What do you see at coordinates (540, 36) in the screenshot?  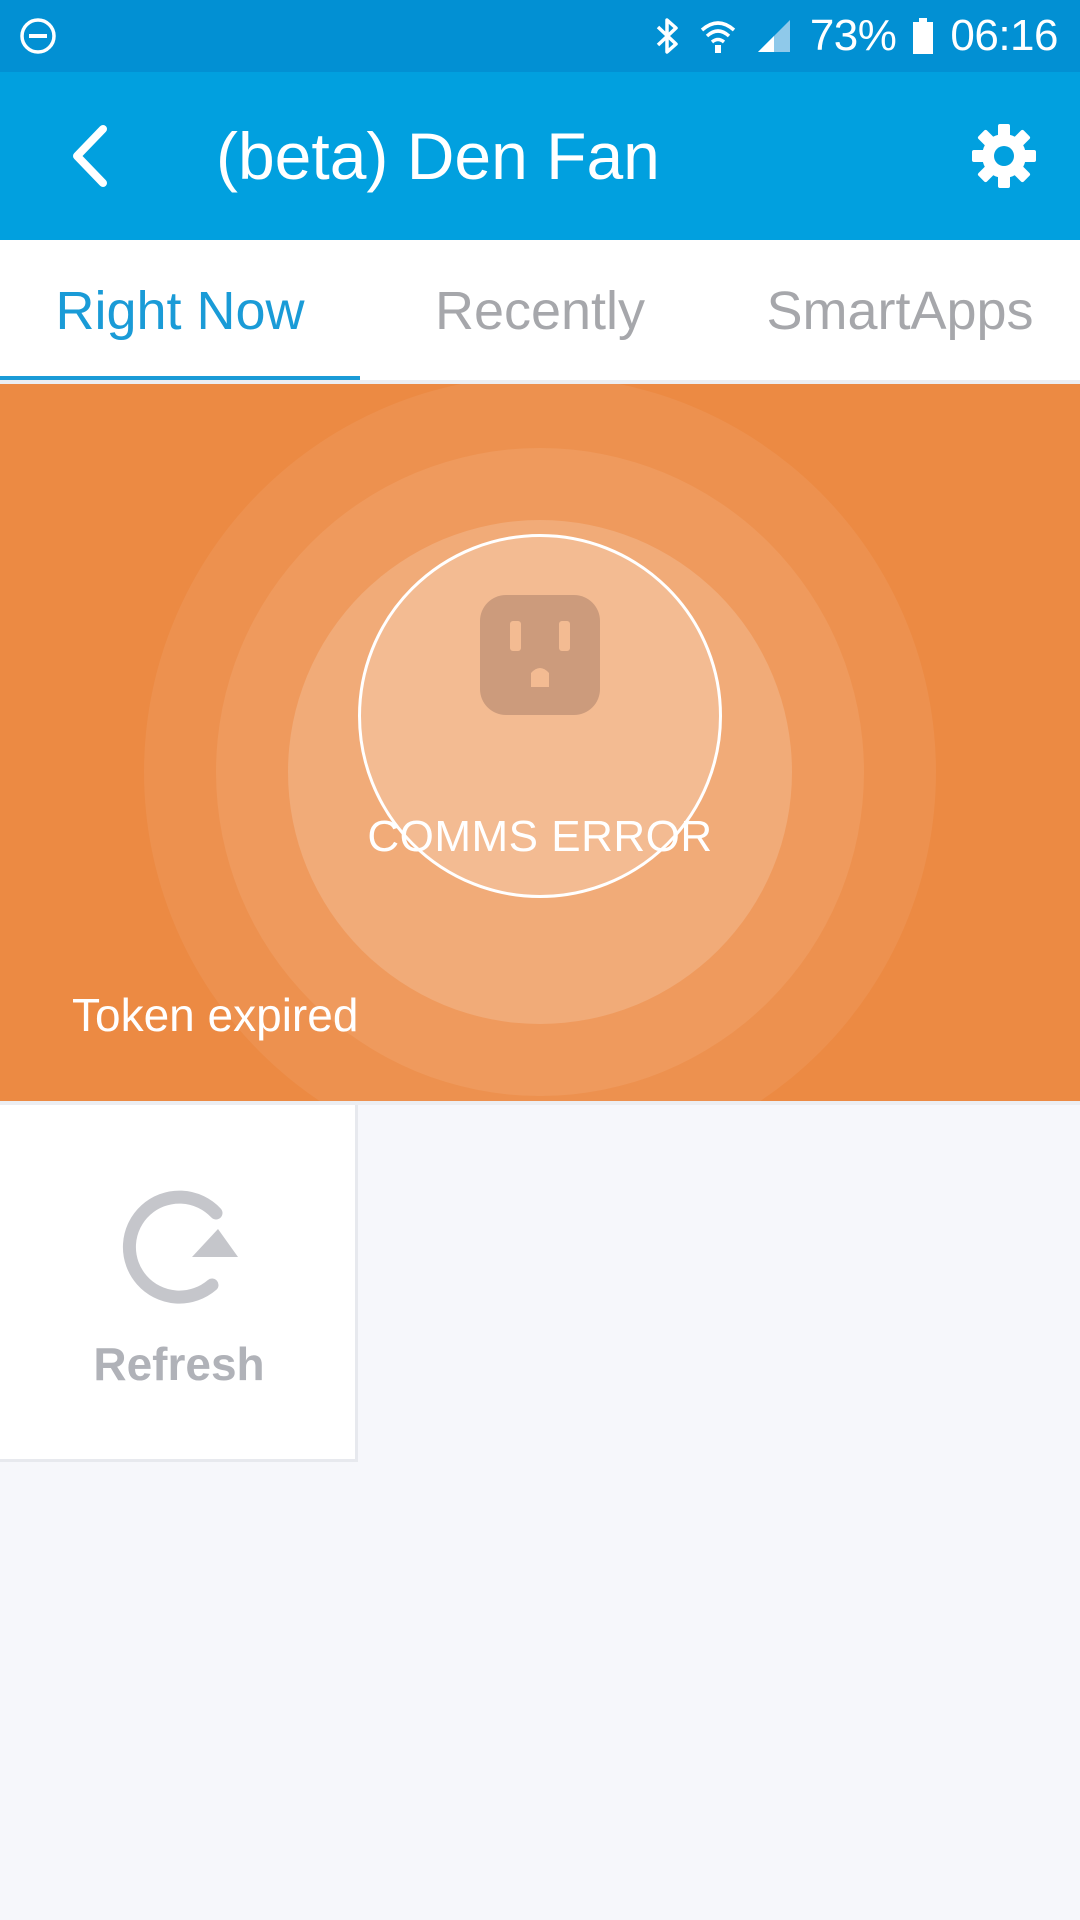 I see `status-bar: 73% 06:16` at bounding box center [540, 36].